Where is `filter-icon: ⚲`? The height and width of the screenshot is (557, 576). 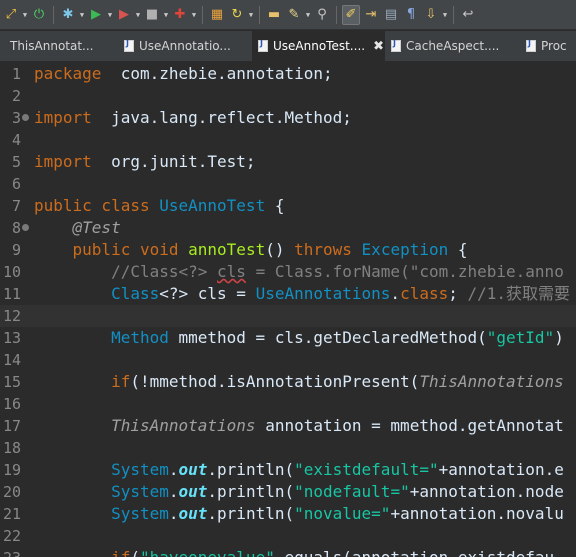
filter-icon: ⚲ is located at coordinates (322, 14).